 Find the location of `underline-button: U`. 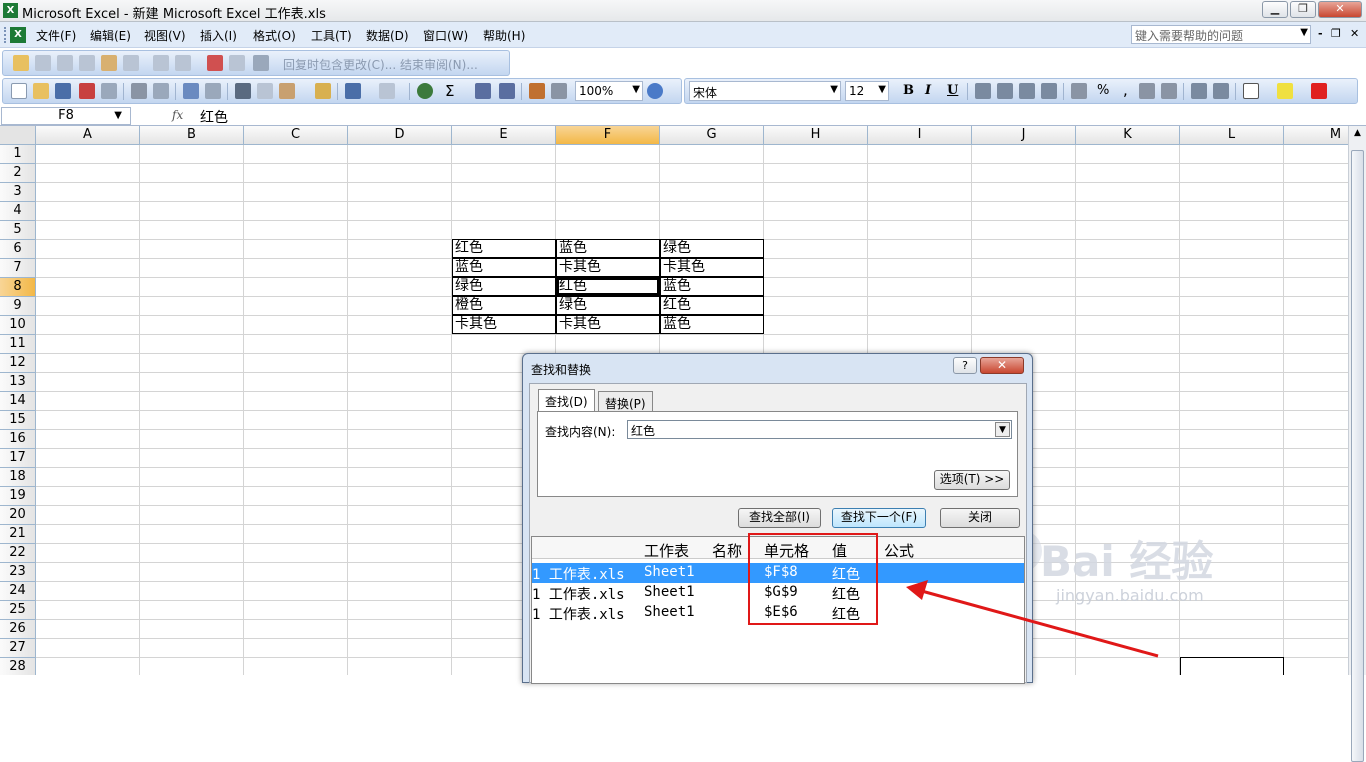

underline-button: U is located at coordinates (952, 90).